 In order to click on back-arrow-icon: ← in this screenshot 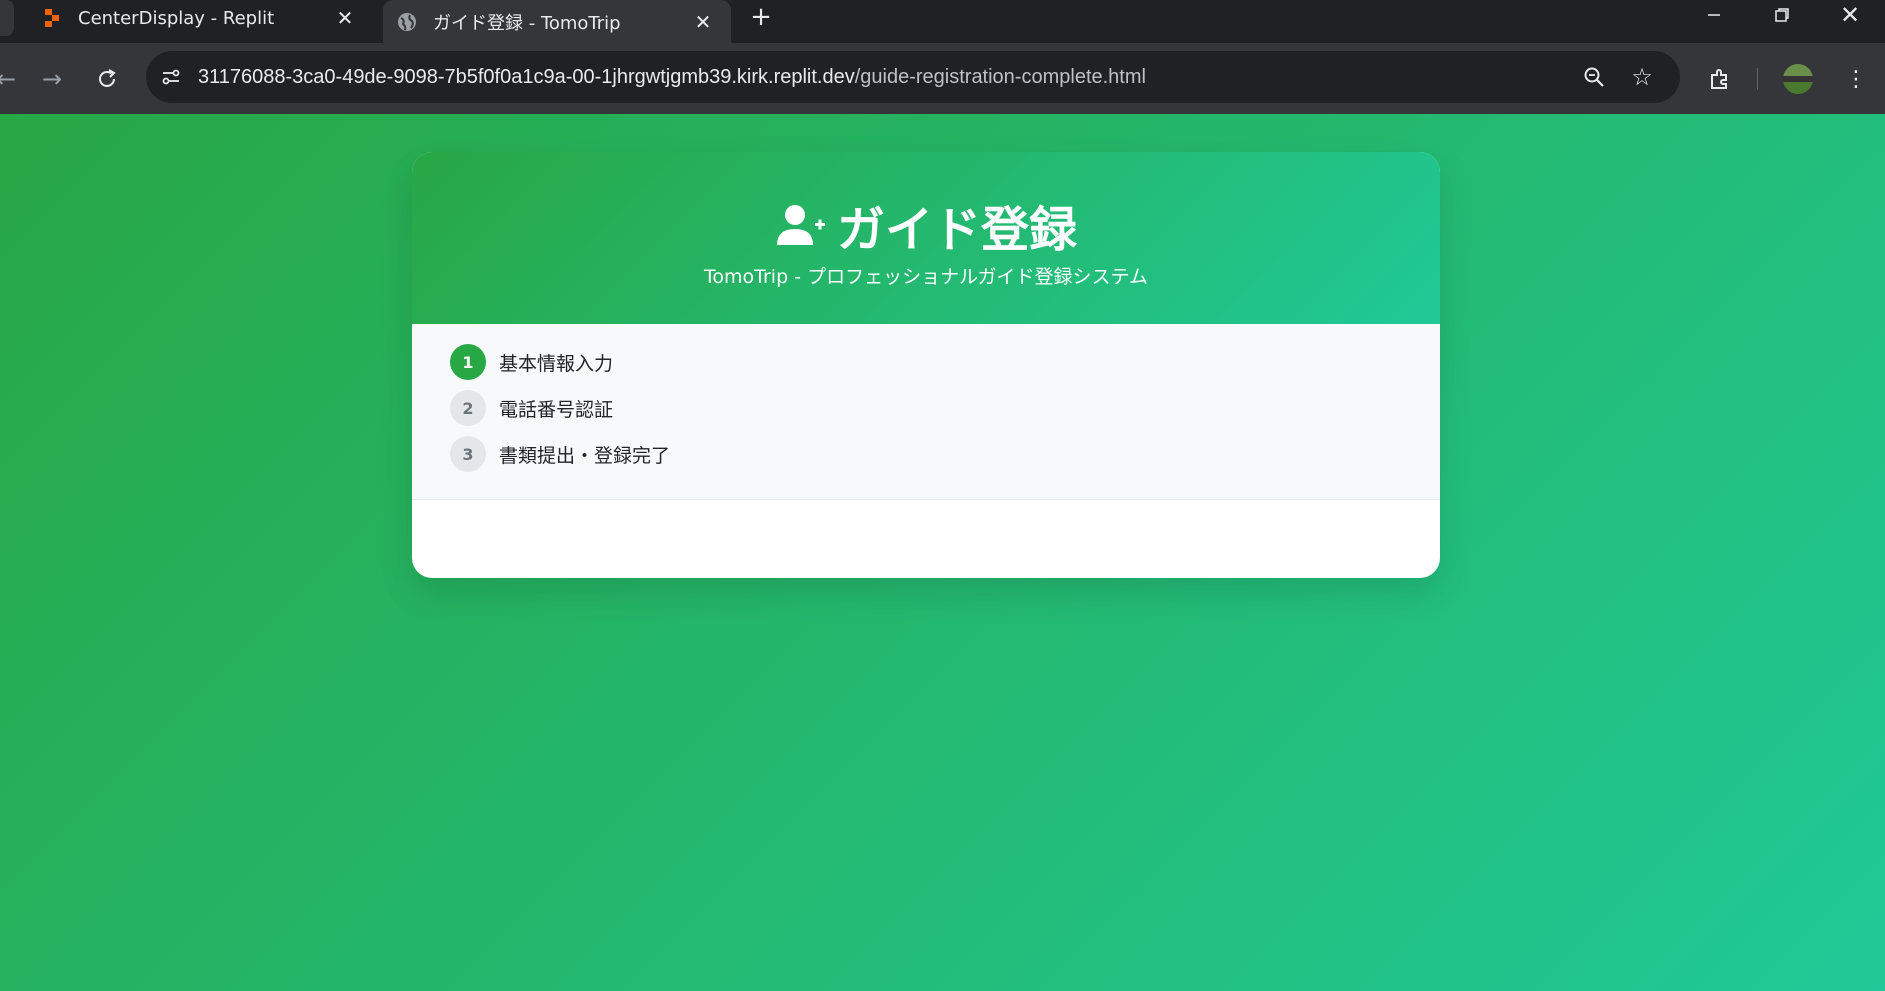, I will do `click(12, 79)`.